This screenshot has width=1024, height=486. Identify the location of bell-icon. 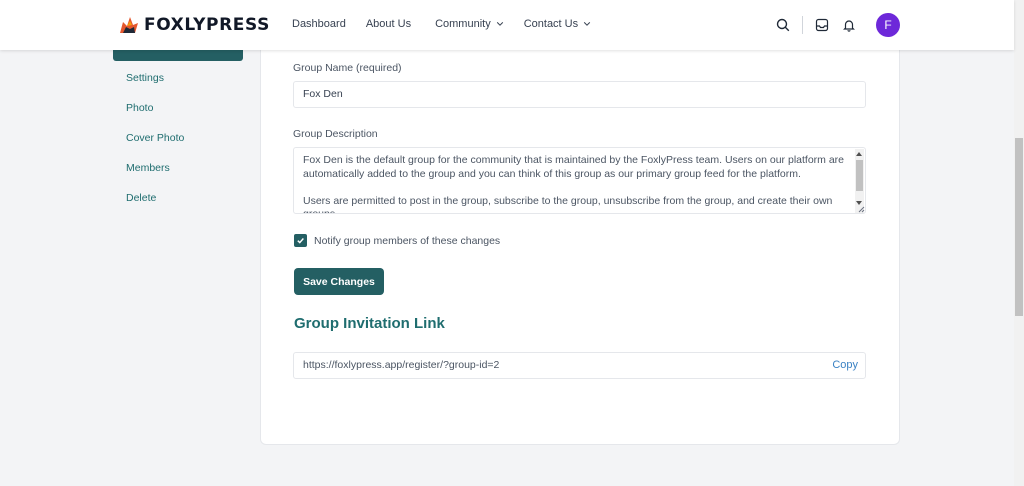
(849, 26).